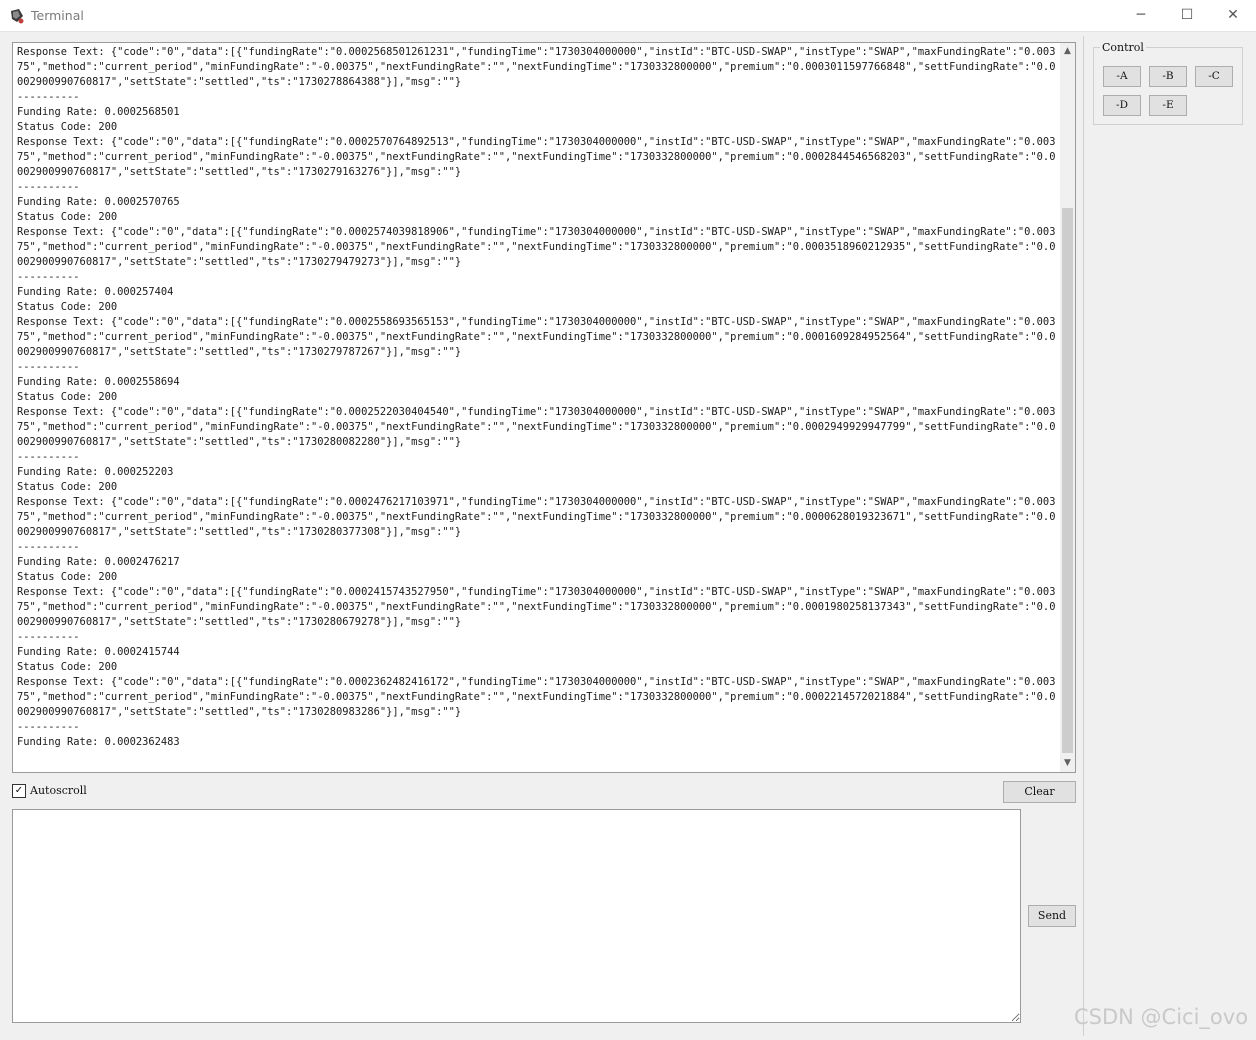 The width and height of the screenshot is (1256, 1040). What do you see at coordinates (1083, 536) in the screenshot?
I see `panel-divider` at bounding box center [1083, 536].